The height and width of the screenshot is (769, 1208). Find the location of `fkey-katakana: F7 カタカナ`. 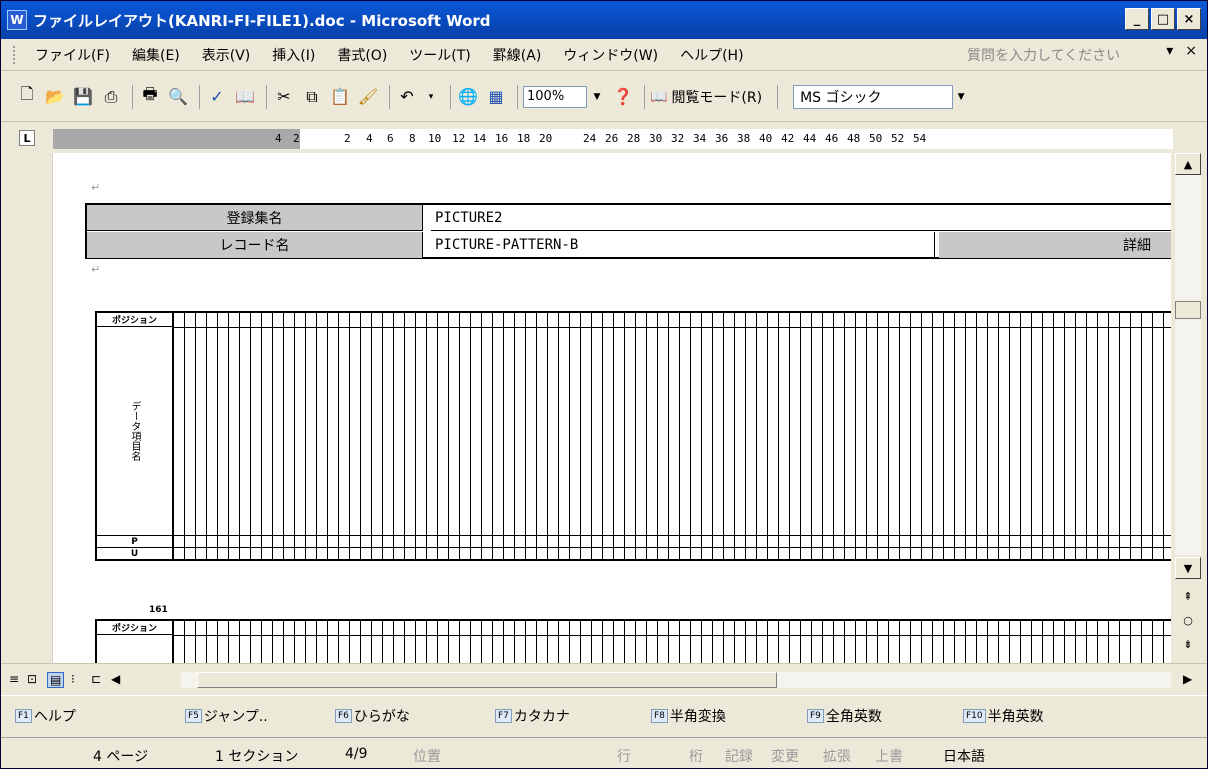

fkey-katakana: F7 カタカナ is located at coordinates (573, 716).